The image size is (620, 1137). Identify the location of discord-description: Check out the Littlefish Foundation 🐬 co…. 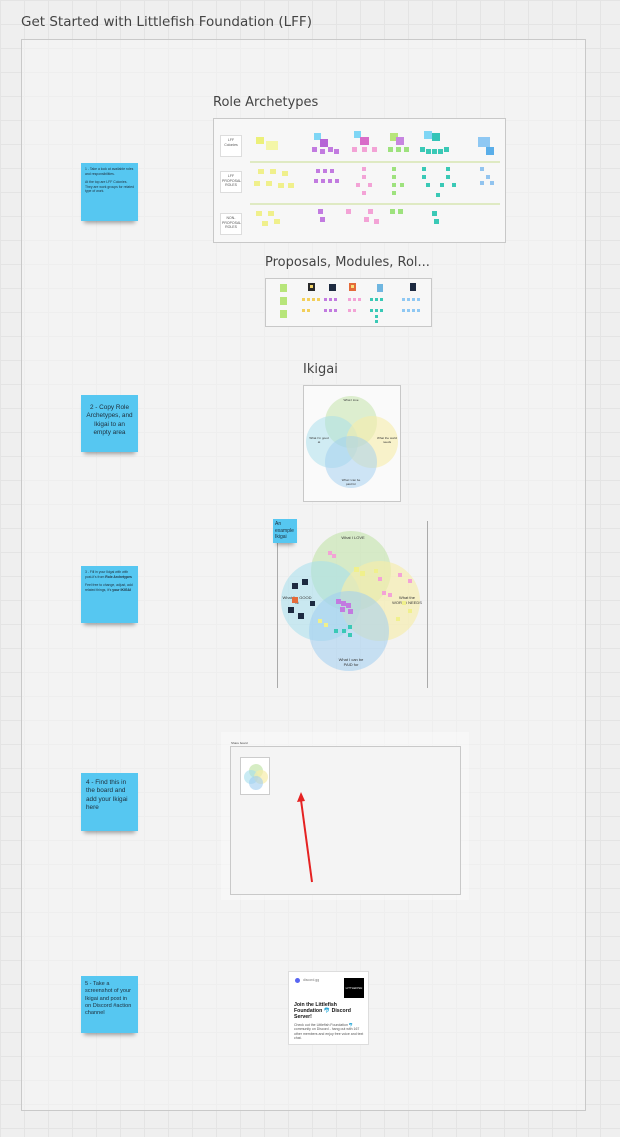
(329, 1032).